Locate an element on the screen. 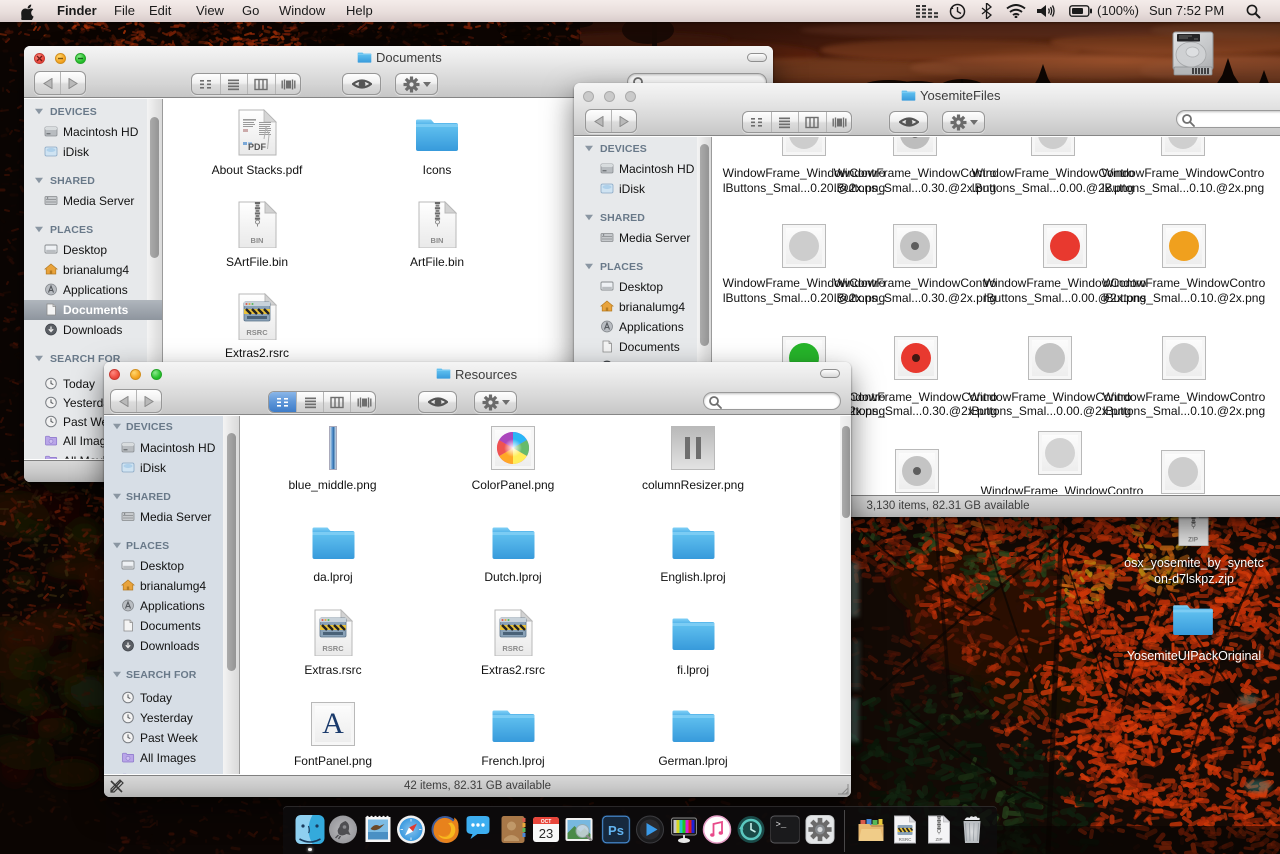 The image size is (1280, 854). svg-text: OCT is located at coordinates (546, 822).